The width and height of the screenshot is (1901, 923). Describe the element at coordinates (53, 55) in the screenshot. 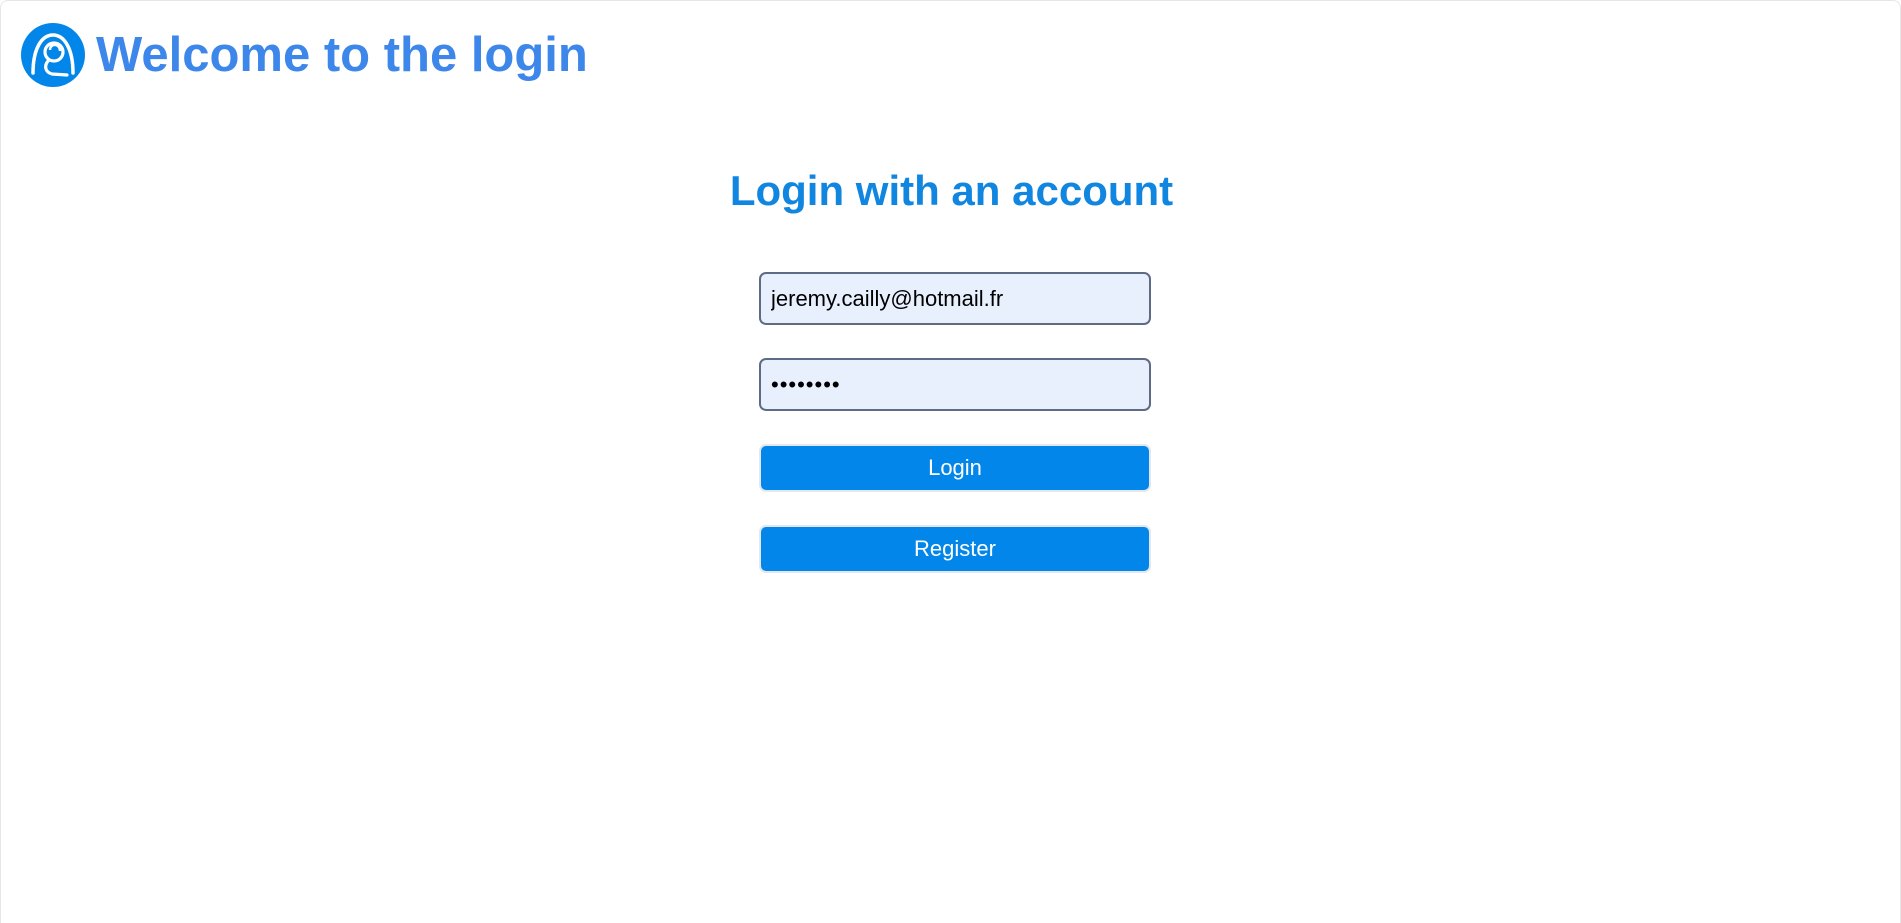

I see `user-headset-icon` at that location.